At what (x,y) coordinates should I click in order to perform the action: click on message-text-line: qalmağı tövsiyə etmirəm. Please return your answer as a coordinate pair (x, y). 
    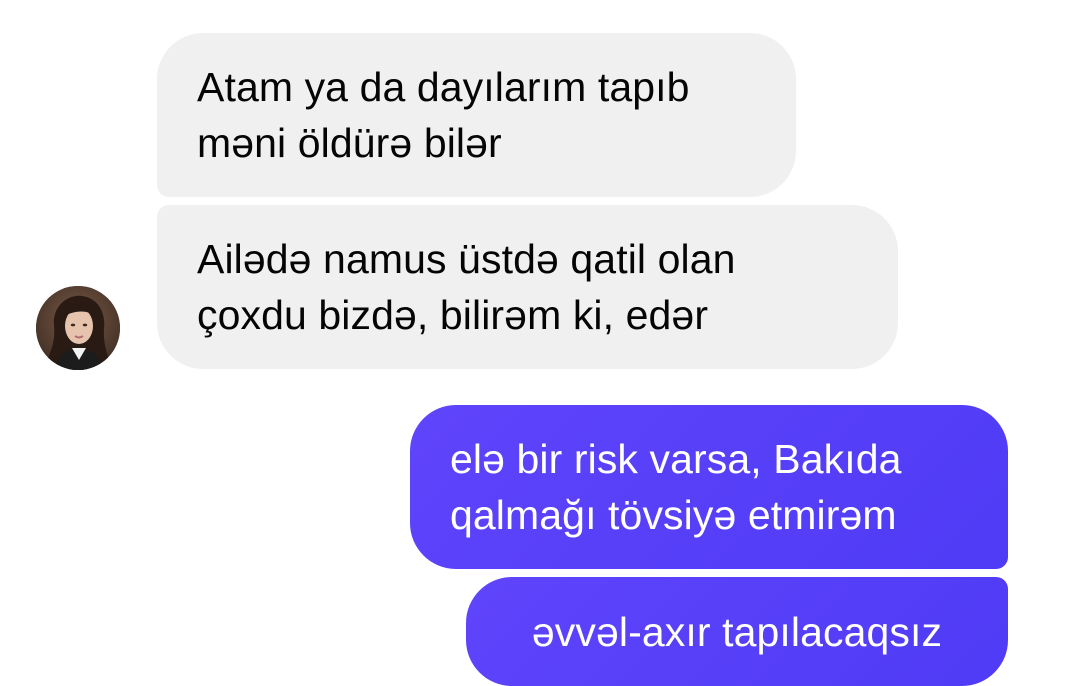
    Looking at the image, I should click on (673, 515).